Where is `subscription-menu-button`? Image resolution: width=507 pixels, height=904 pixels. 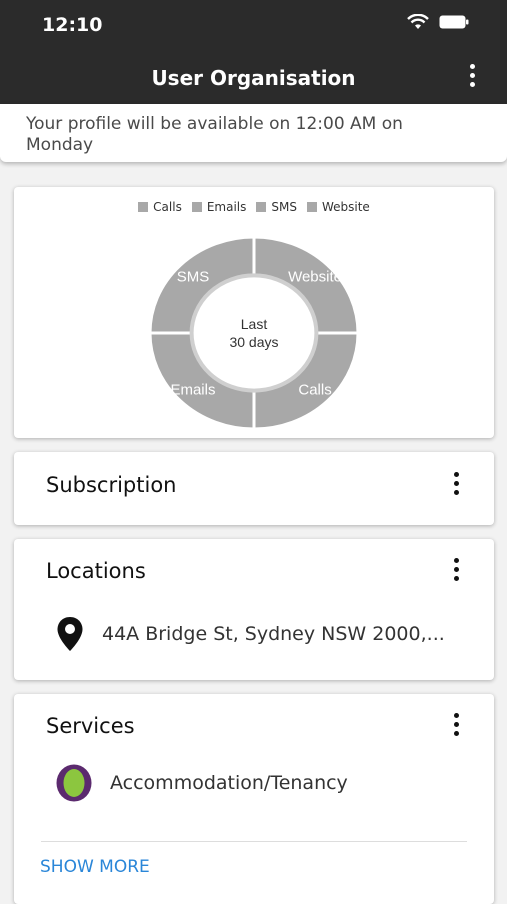 subscription-menu-button is located at coordinates (456, 486).